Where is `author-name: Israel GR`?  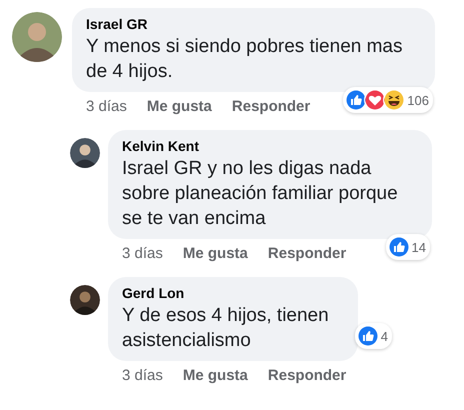
author-name: Israel GR is located at coordinates (252, 24).